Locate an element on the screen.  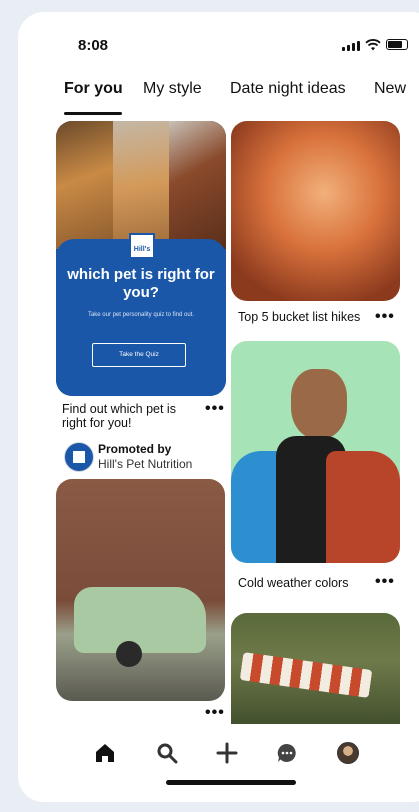
camper-trailer is located at coordinates (140, 620).